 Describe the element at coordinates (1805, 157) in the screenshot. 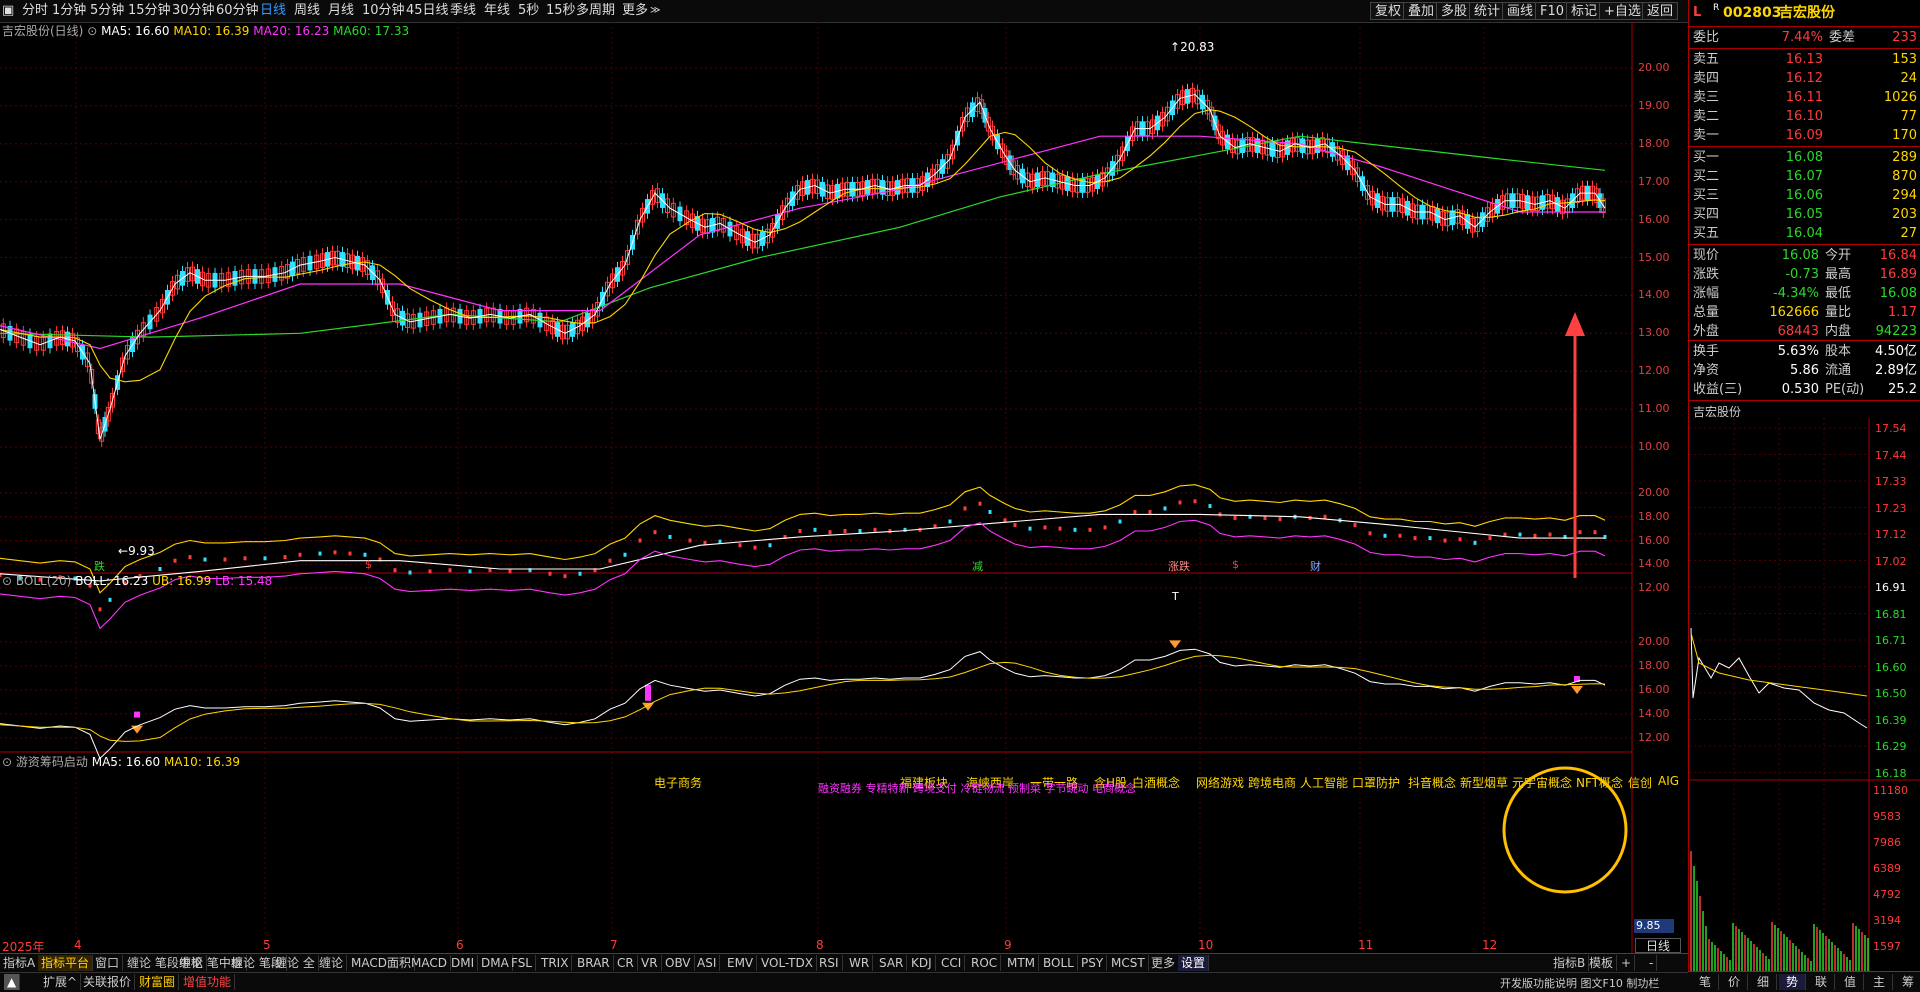

I see `bid-row: 买一 16.08 289` at that location.